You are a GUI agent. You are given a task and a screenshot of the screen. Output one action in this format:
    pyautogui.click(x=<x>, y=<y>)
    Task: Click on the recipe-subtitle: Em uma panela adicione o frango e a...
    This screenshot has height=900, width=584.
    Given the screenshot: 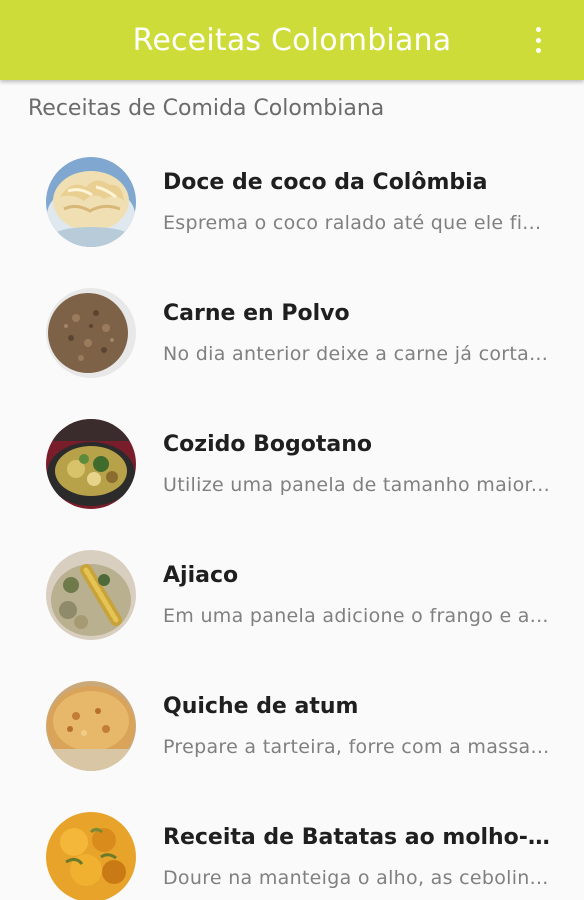 What is the action you would take?
    pyautogui.click(x=356, y=616)
    